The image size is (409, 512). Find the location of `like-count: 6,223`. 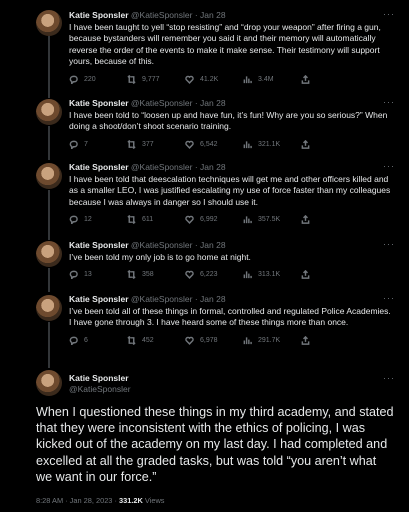

like-count: 6,223 is located at coordinates (209, 275).